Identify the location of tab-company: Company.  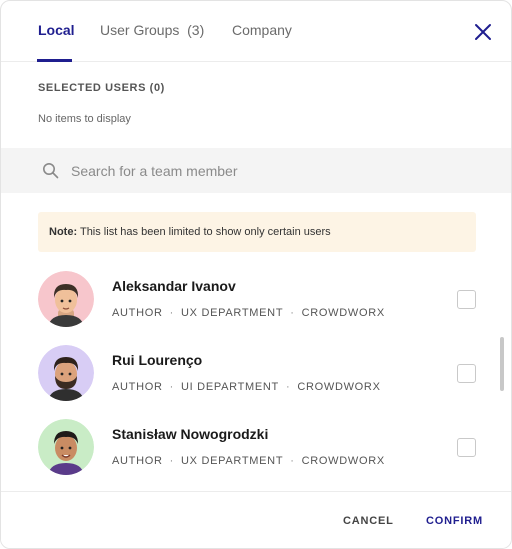
(262, 30).